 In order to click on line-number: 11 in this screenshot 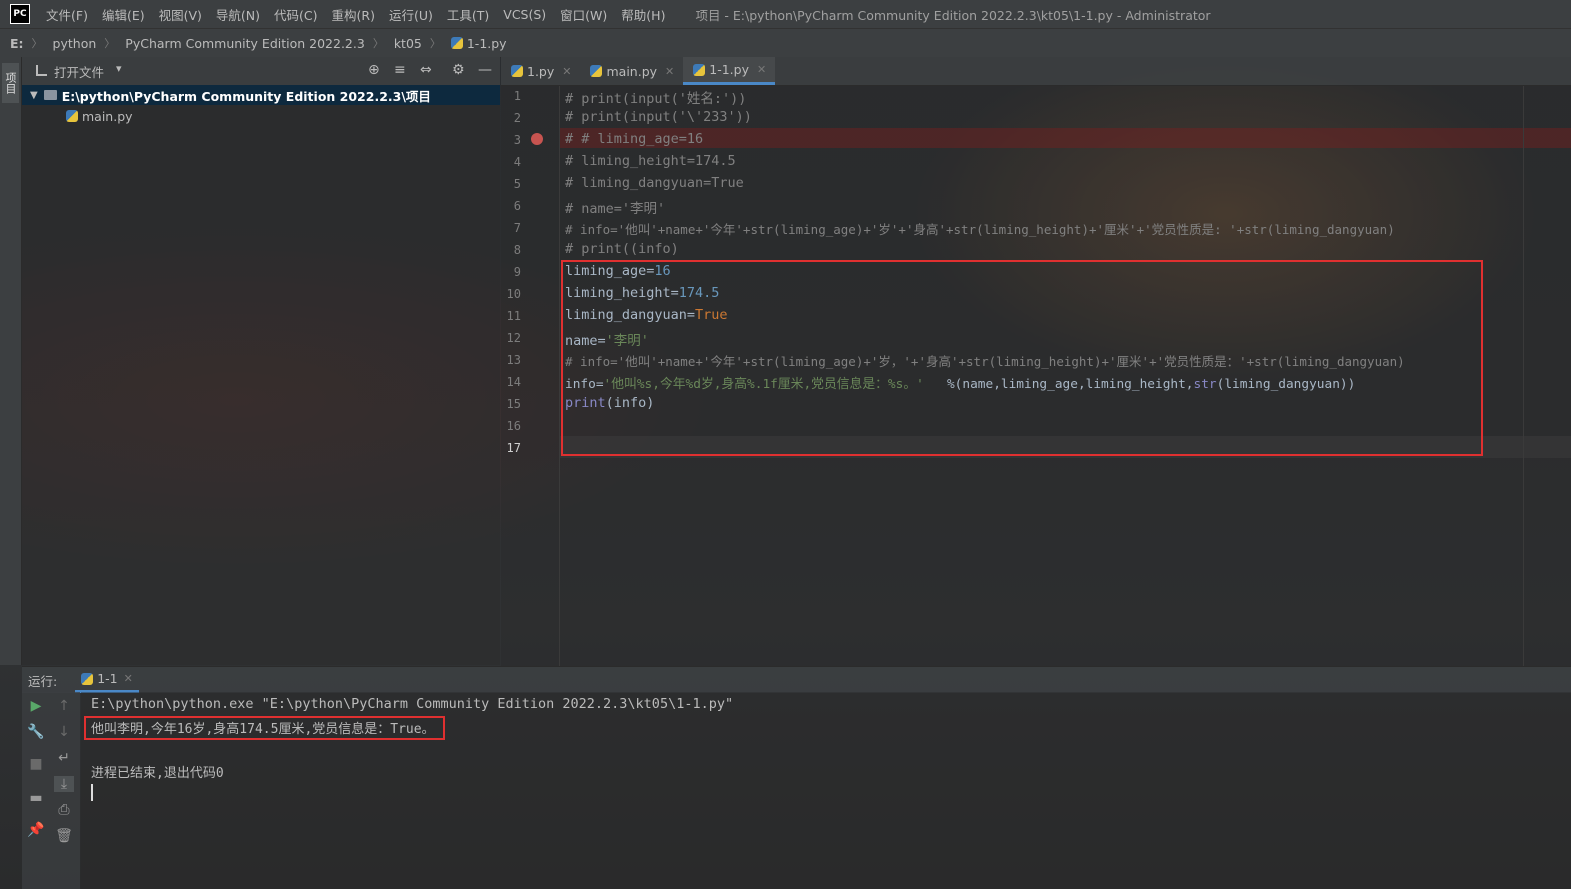, I will do `click(513, 316)`.